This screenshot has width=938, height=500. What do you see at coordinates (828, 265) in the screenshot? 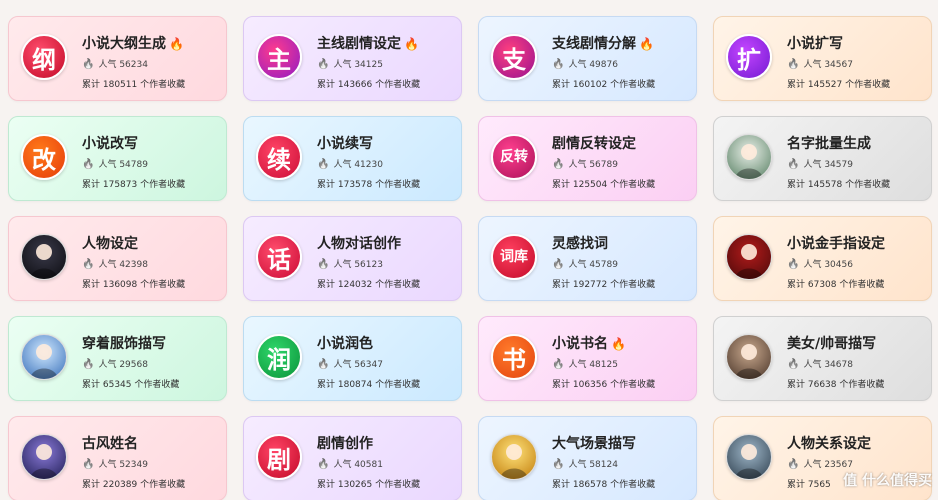
I see `popularity-value: 人气 30456` at bounding box center [828, 265].